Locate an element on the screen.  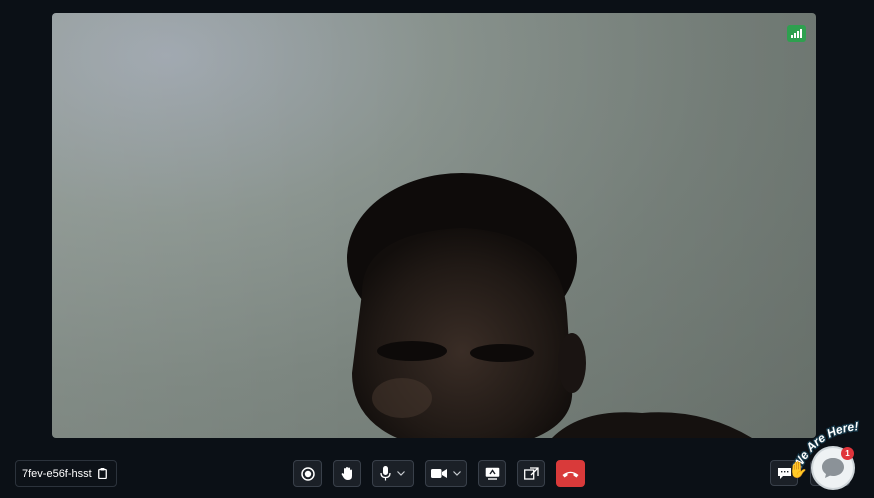
switch-view-button is located at coordinates (531, 473).